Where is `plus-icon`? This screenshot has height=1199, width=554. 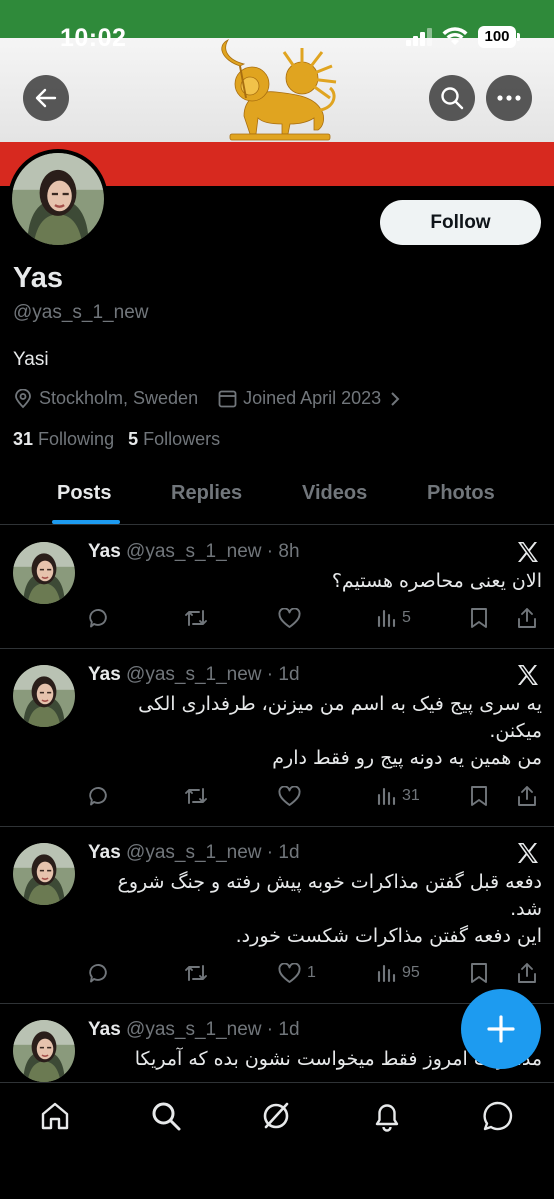
plus-icon is located at coordinates (501, 1029).